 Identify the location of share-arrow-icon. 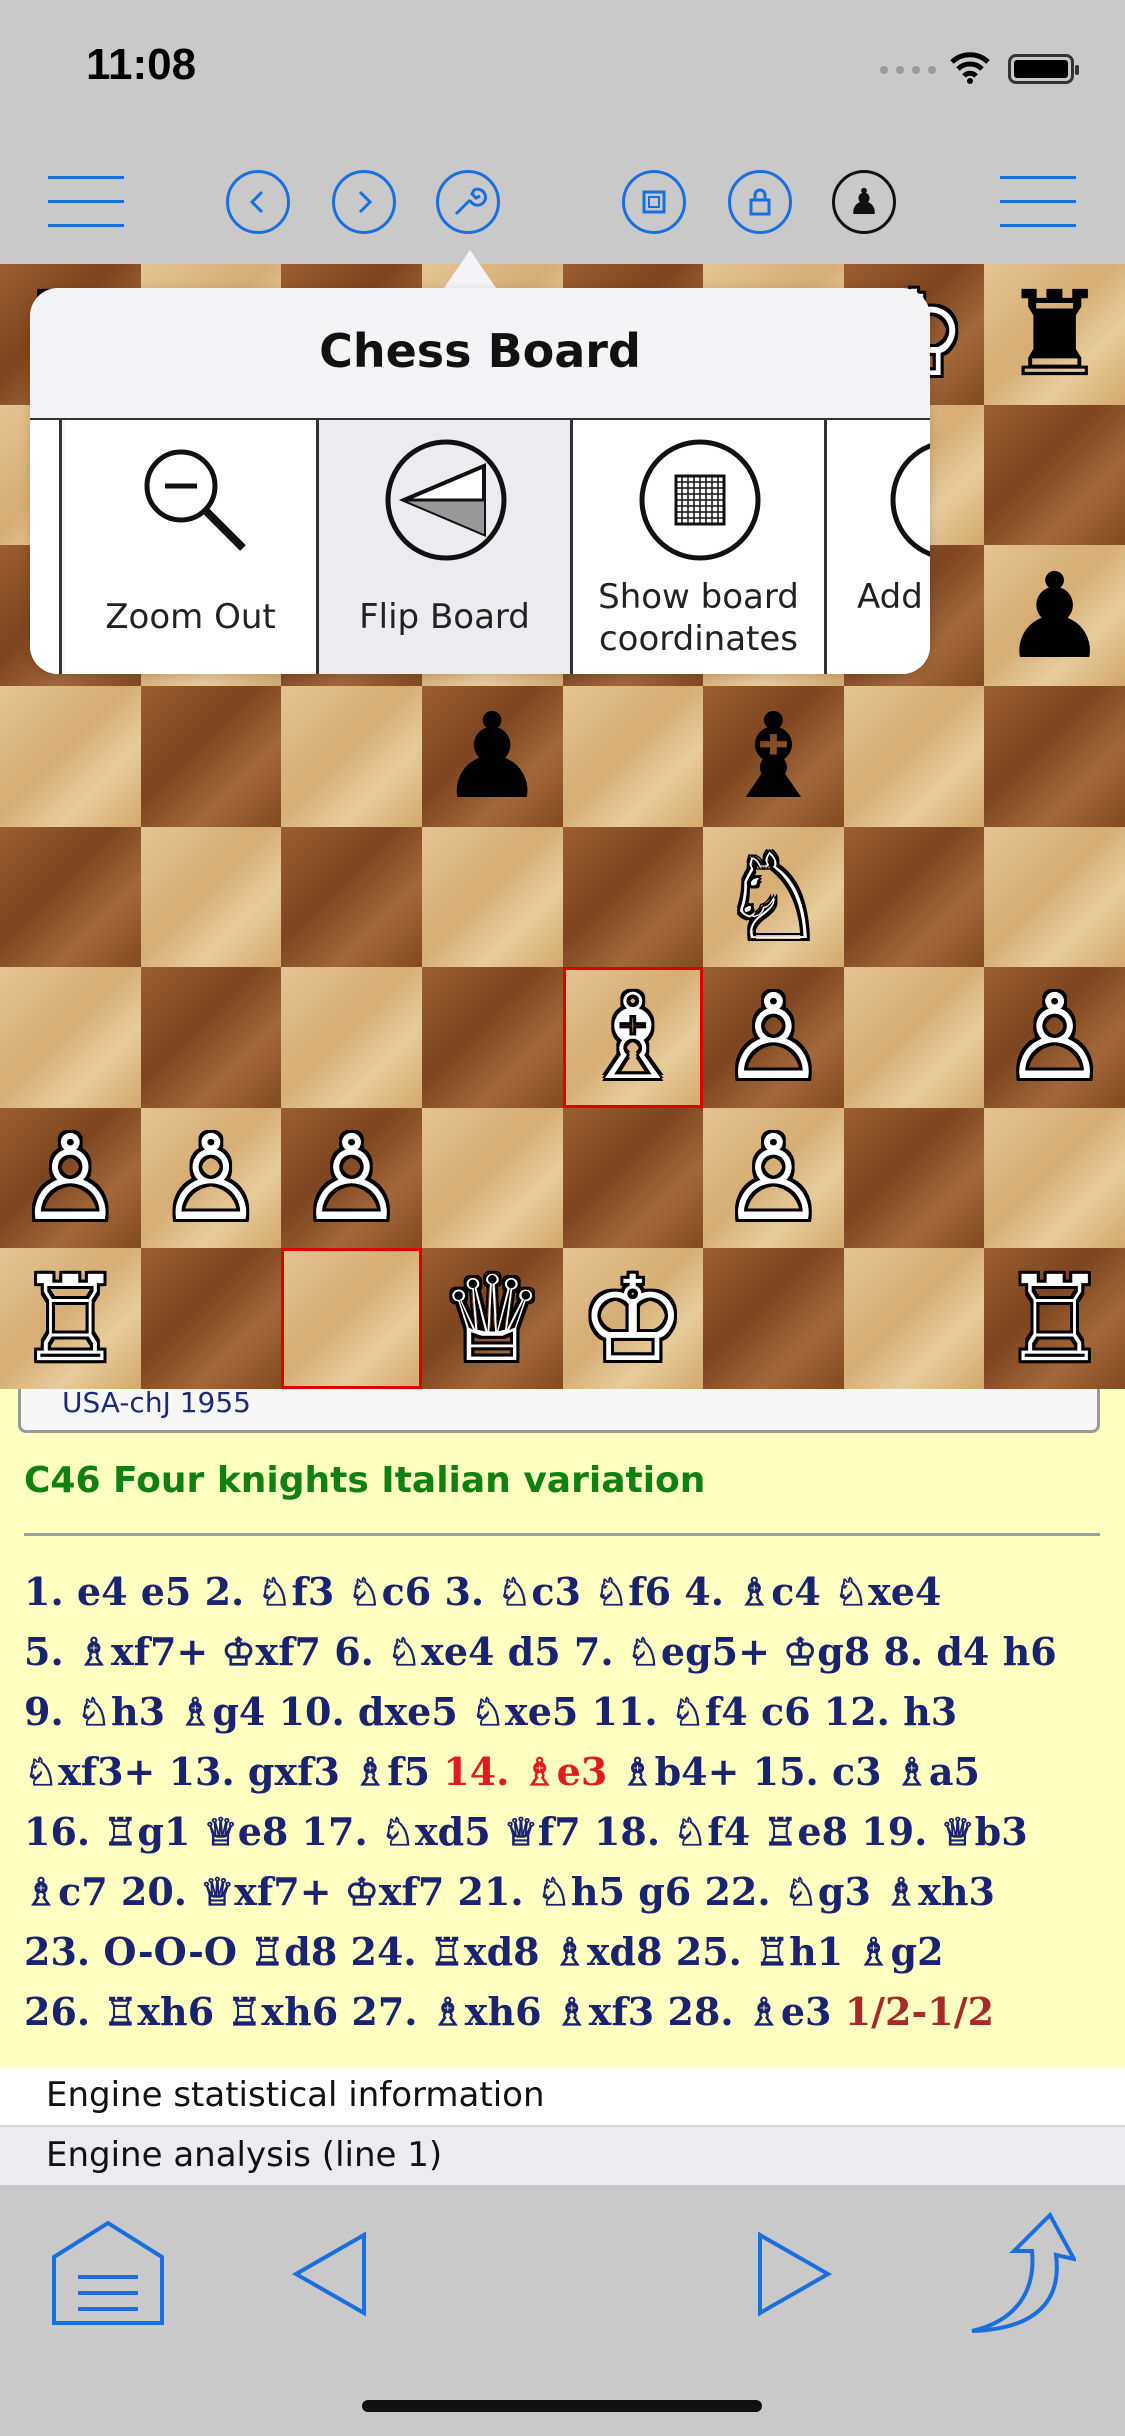
(1021, 2274).